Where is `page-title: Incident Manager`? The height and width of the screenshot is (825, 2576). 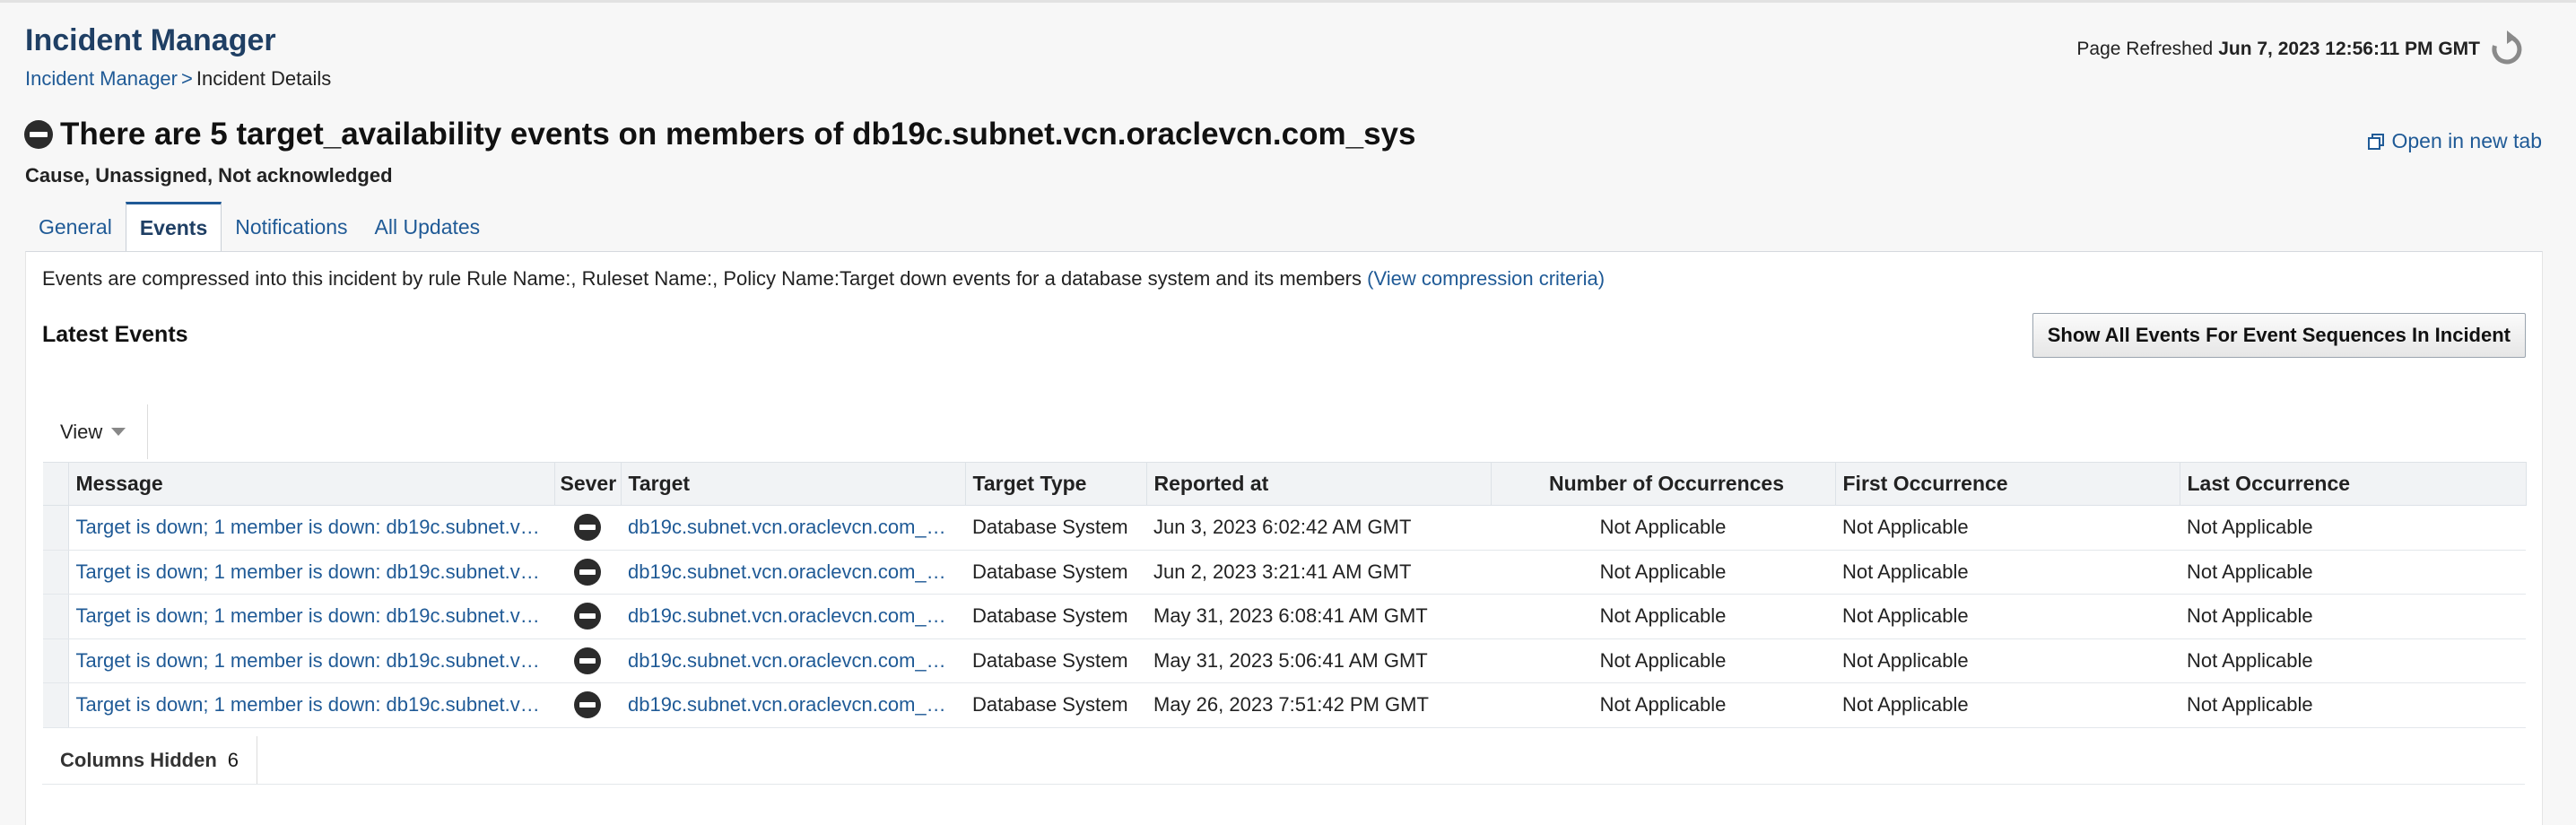 page-title: Incident Manager is located at coordinates (150, 40).